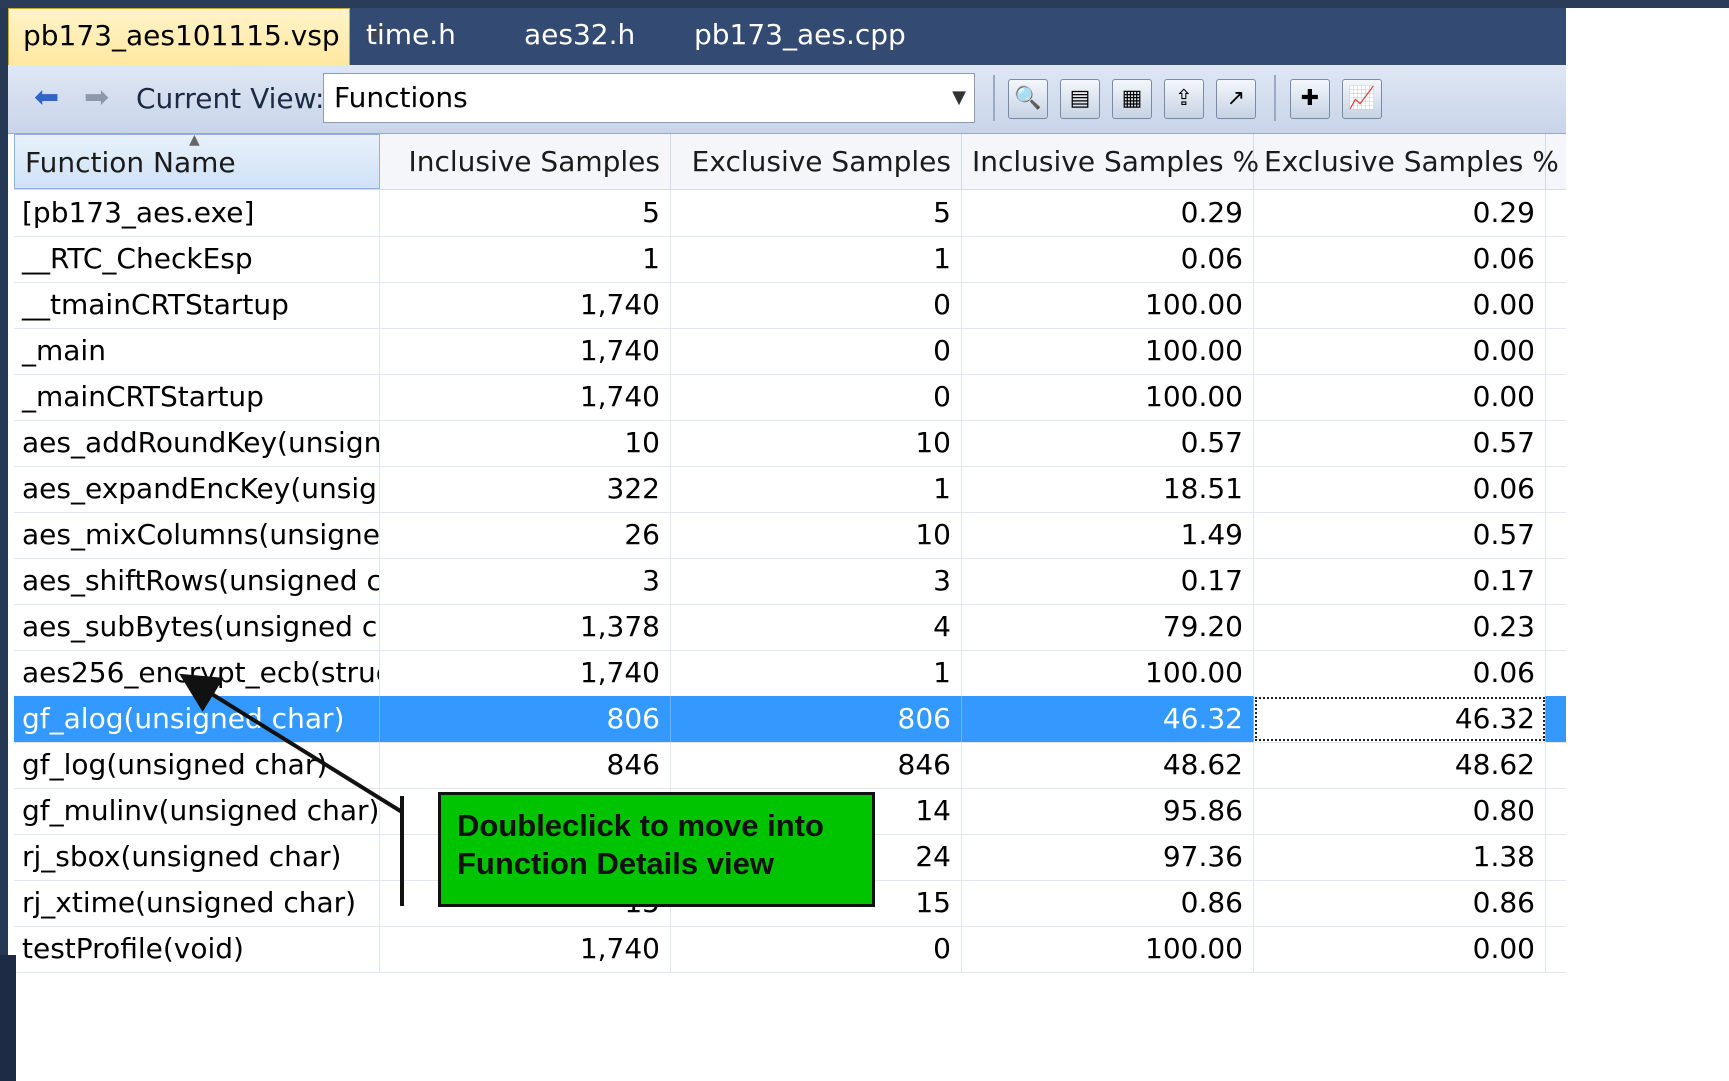  Describe the element at coordinates (525, 719) in the screenshot. I see `cell-inclusive-samples: 806` at that location.